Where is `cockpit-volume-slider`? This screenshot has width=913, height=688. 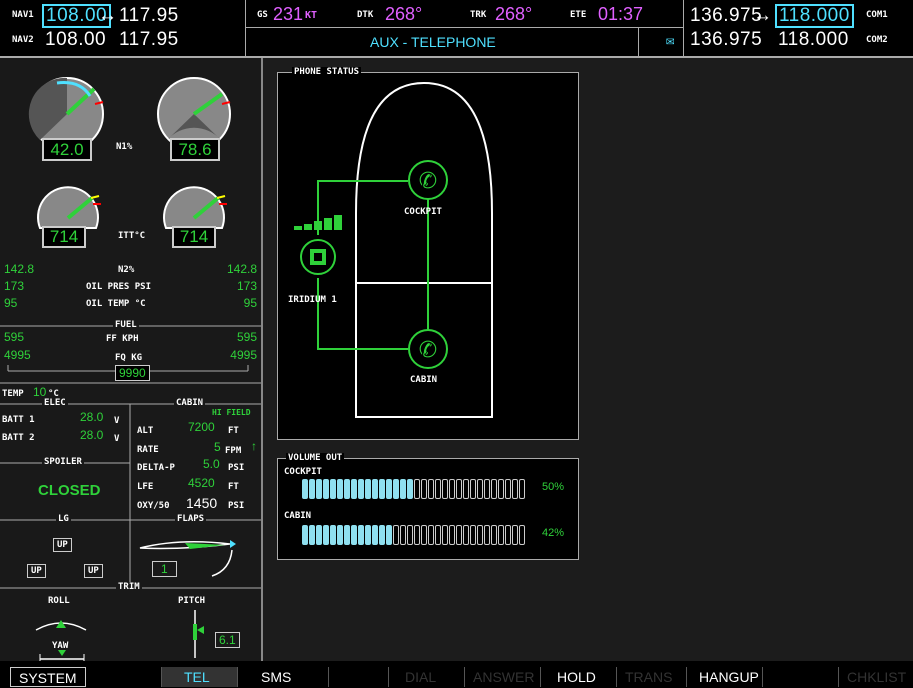 cockpit-volume-slider is located at coordinates (414, 489).